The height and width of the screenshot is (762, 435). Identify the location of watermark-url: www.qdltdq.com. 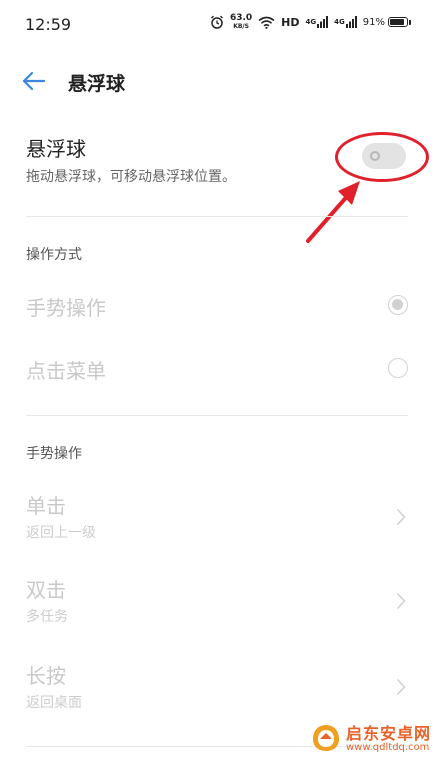
(388, 747).